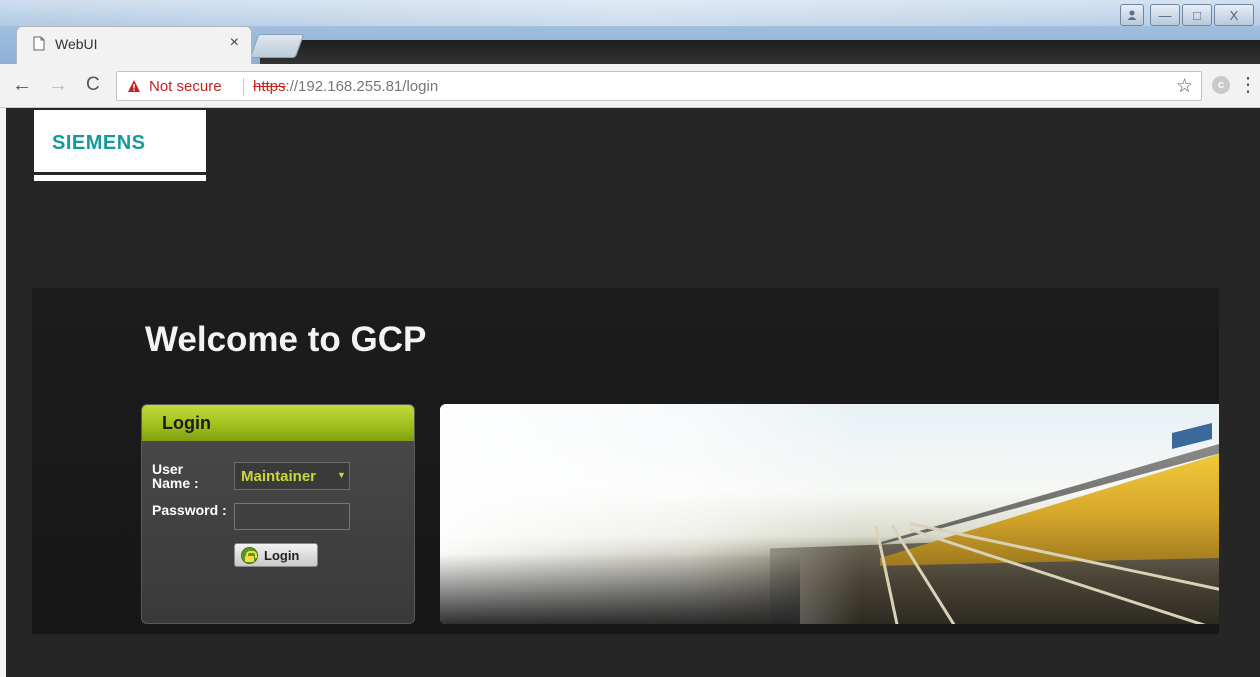 The height and width of the screenshot is (677, 1260). I want to click on login-button: Login, so click(276, 555).